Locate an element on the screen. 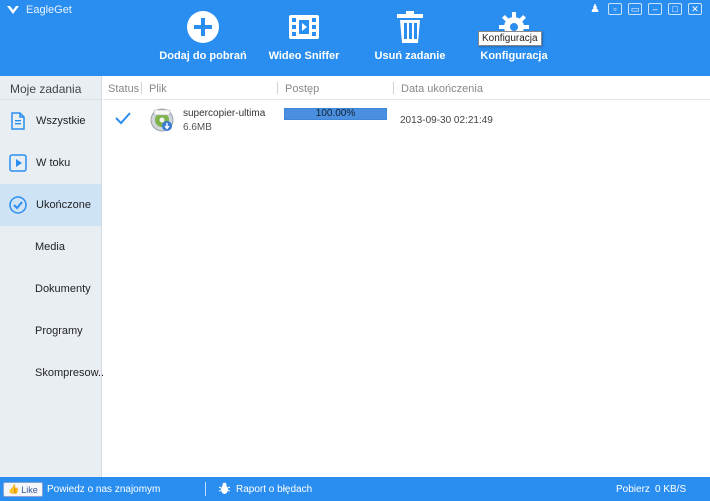  check-icon is located at coordinates (123, 118).